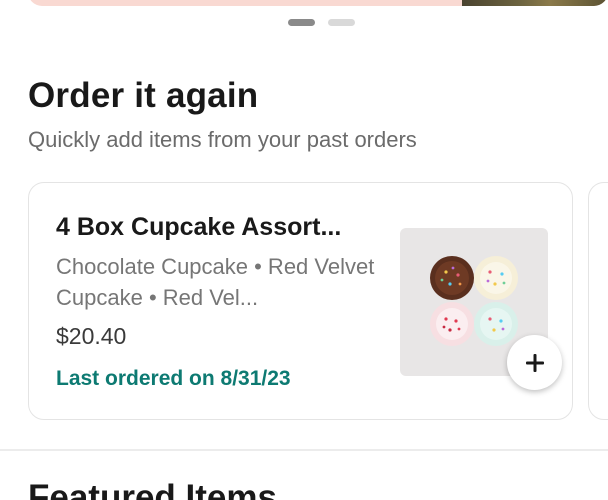  What do you see at coordinates (222, 139) in the screenshot?
I see `section-subtitle: Quickly add items from your past orders` at bounding box center [222, 139].